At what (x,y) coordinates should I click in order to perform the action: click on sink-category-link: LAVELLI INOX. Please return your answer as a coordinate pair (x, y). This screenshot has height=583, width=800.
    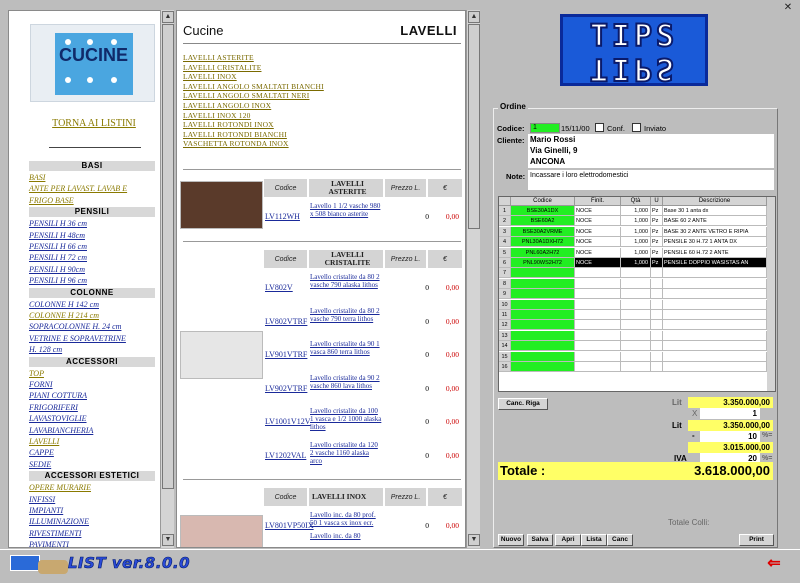
    Looking at the image, I should click on (210, 76).